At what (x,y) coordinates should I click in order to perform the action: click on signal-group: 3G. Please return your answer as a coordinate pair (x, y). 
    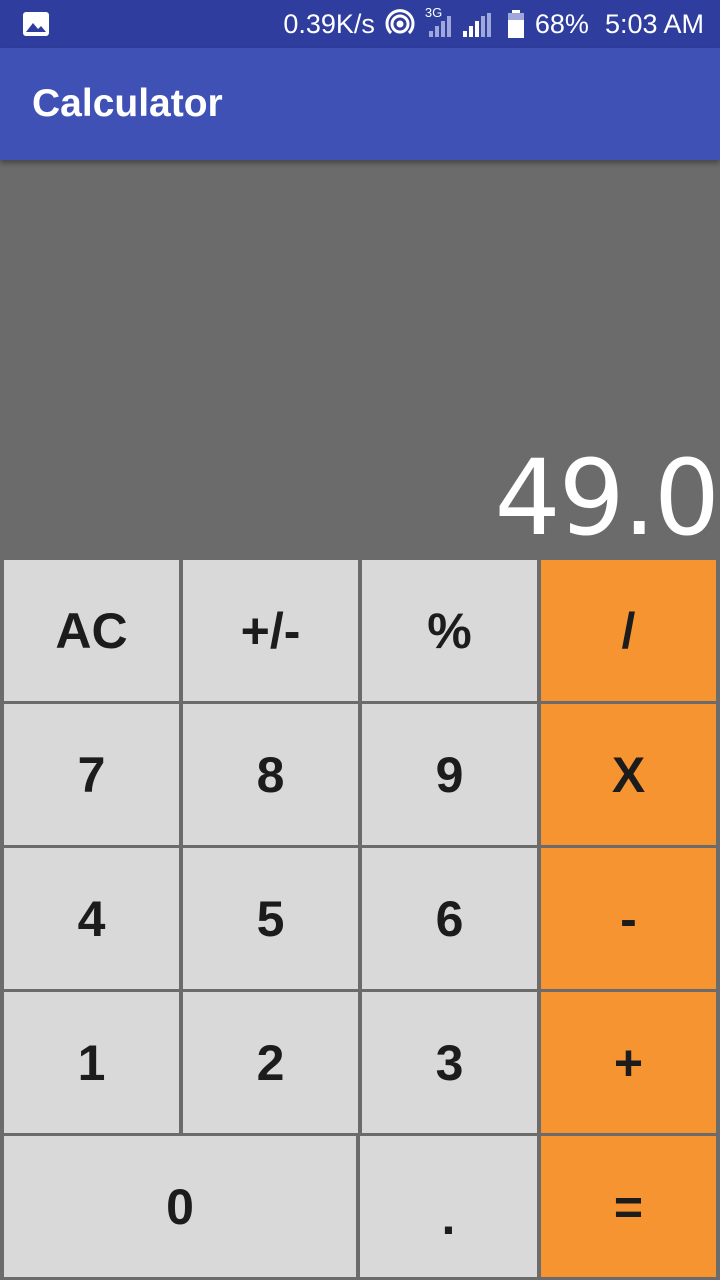
    Looking at the image, I should click on (461, 22).